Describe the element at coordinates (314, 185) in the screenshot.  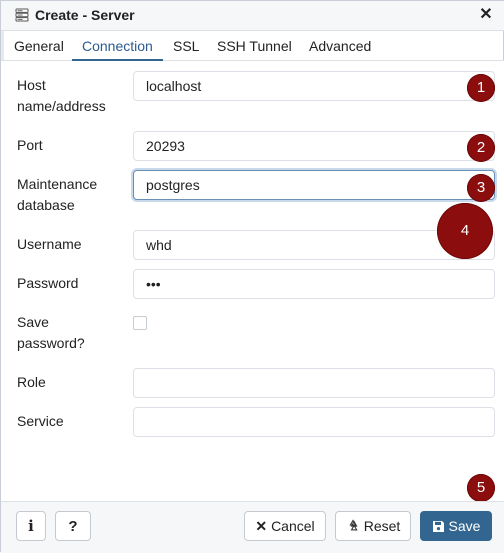
I see `maintenance-db-input: postgres` at that location.